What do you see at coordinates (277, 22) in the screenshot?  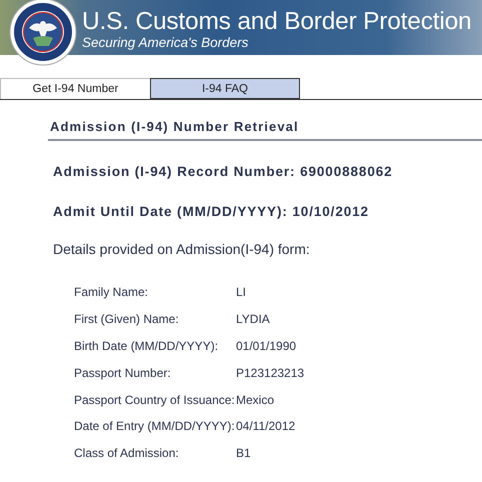 I see `site-title: U.S. Customs and Border Protection` at bounding box center [277, 22].